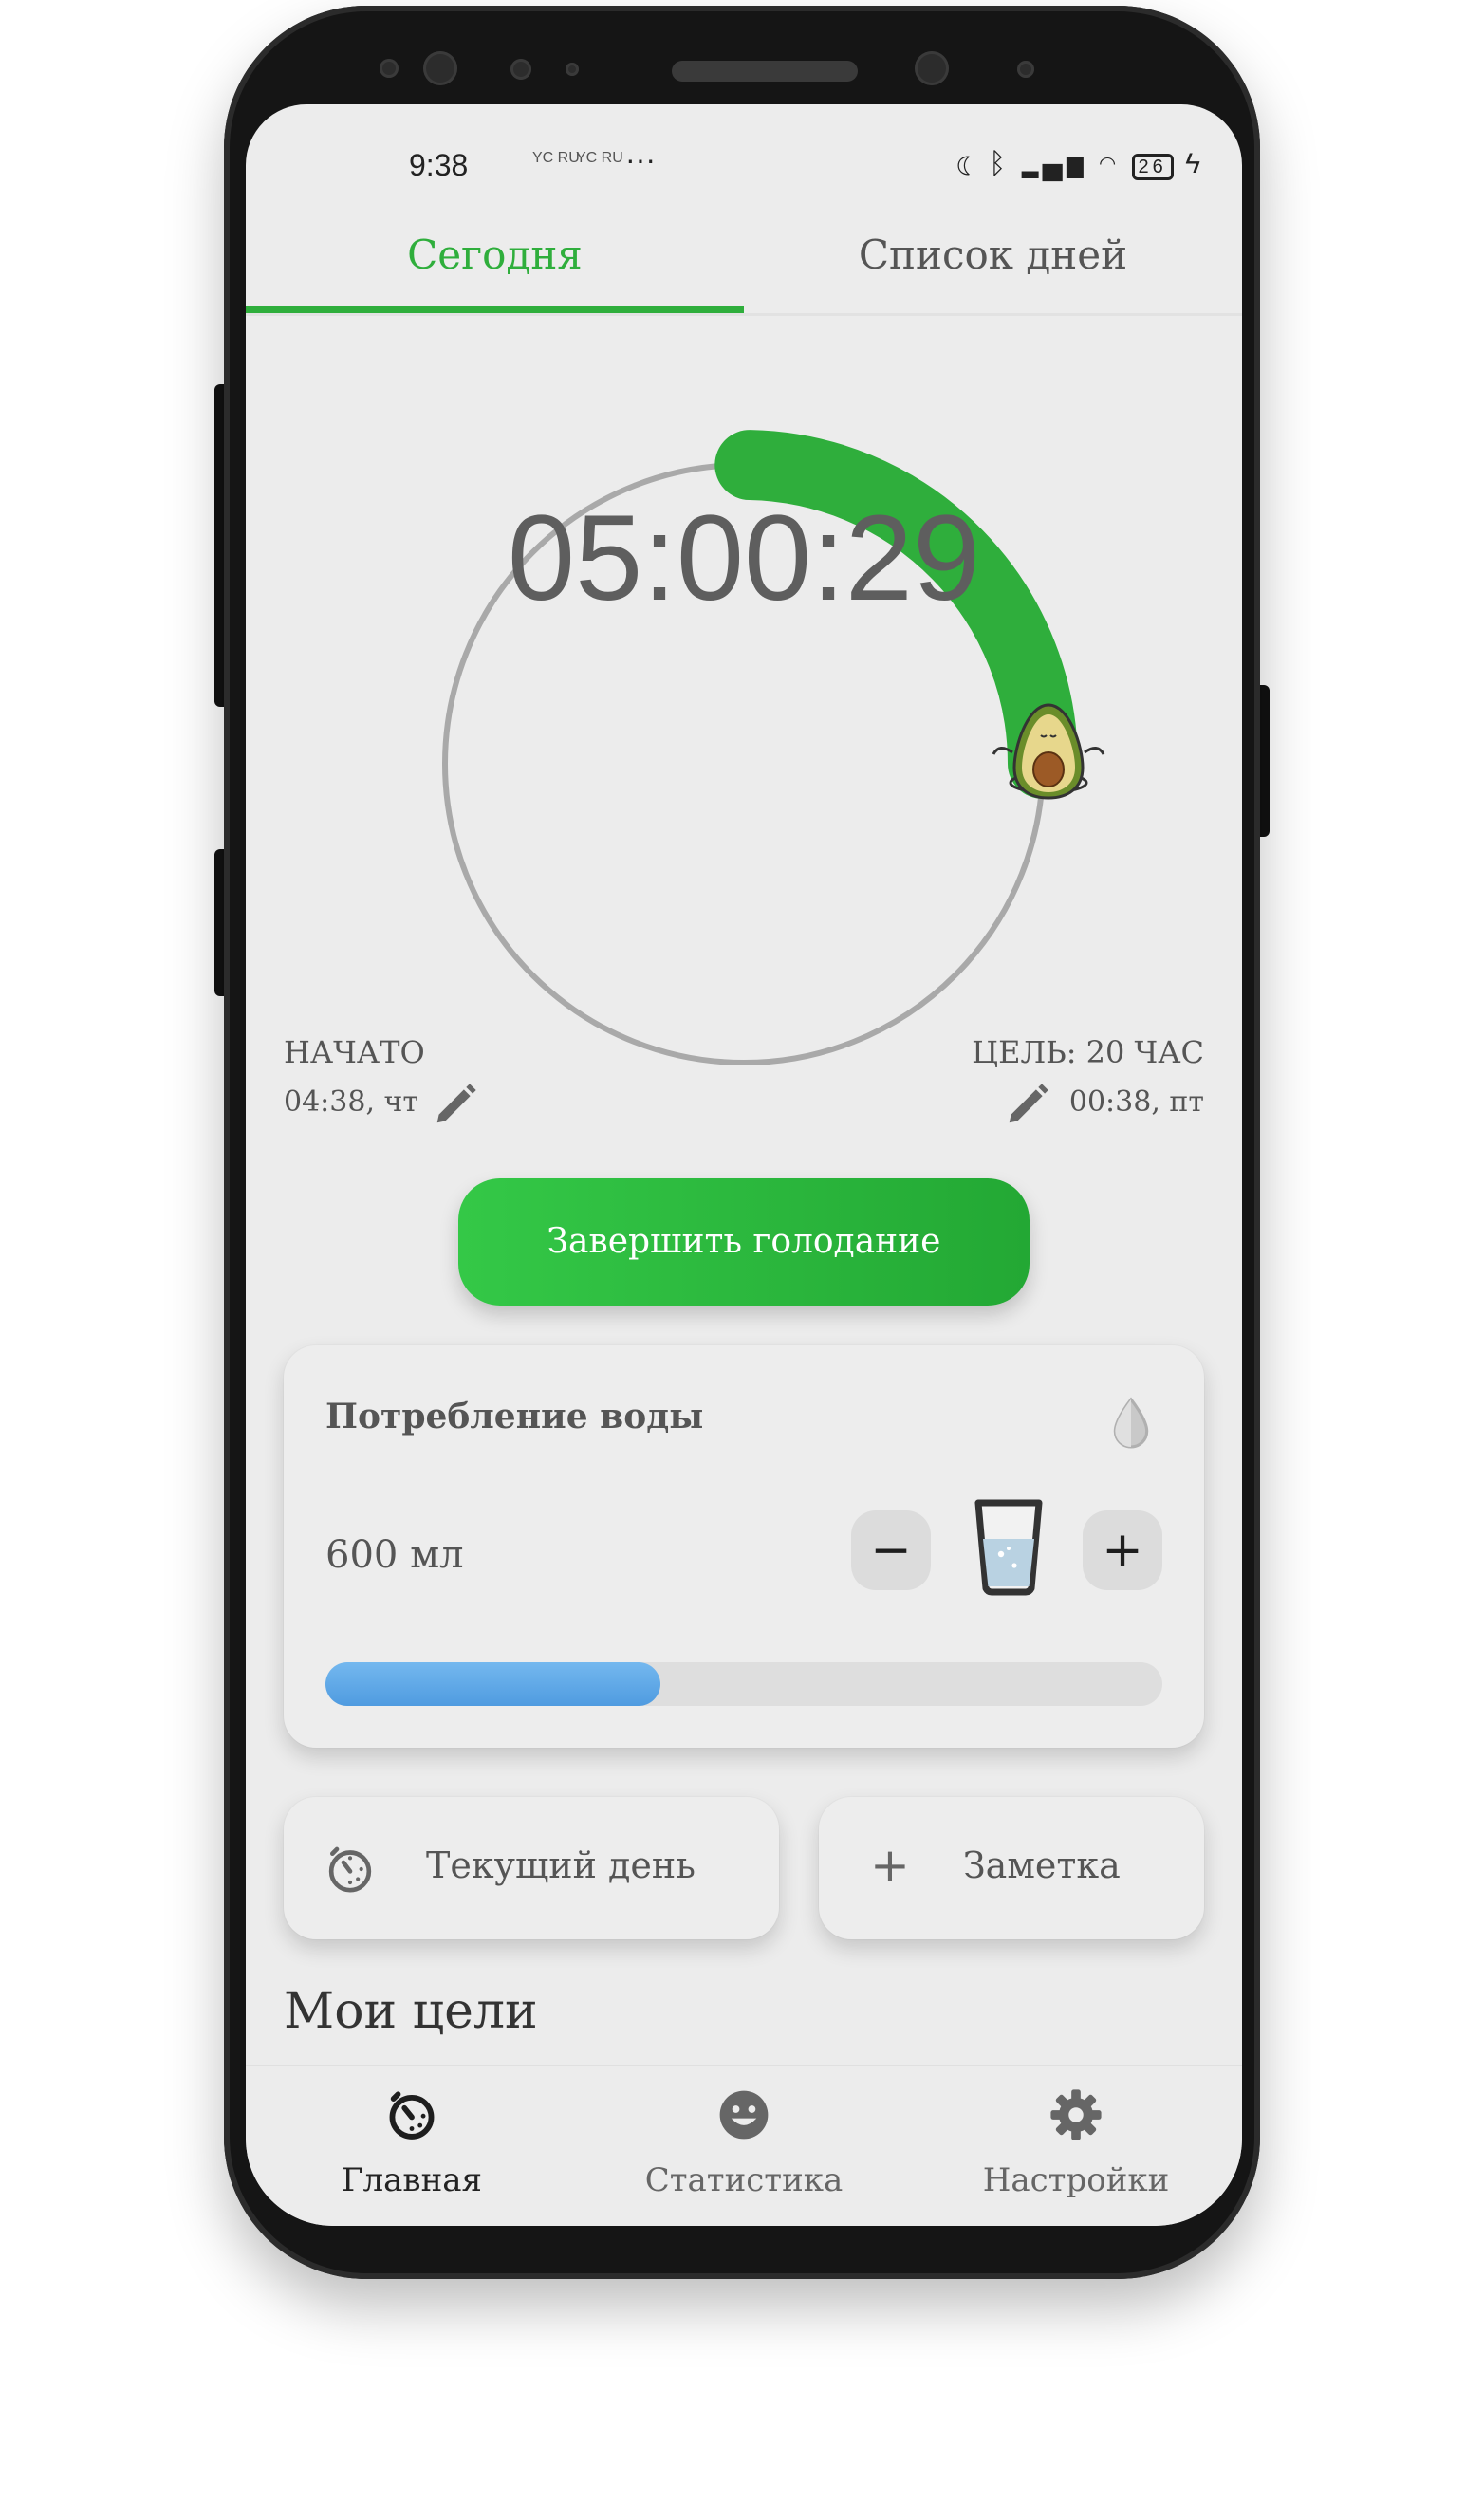 Image resolution: width=1484 pixels, height=2520 pixels. Describe the element at coordinates (599, 158) in the screenshot. I see `carrier-2-icon: YC RU` at that location.